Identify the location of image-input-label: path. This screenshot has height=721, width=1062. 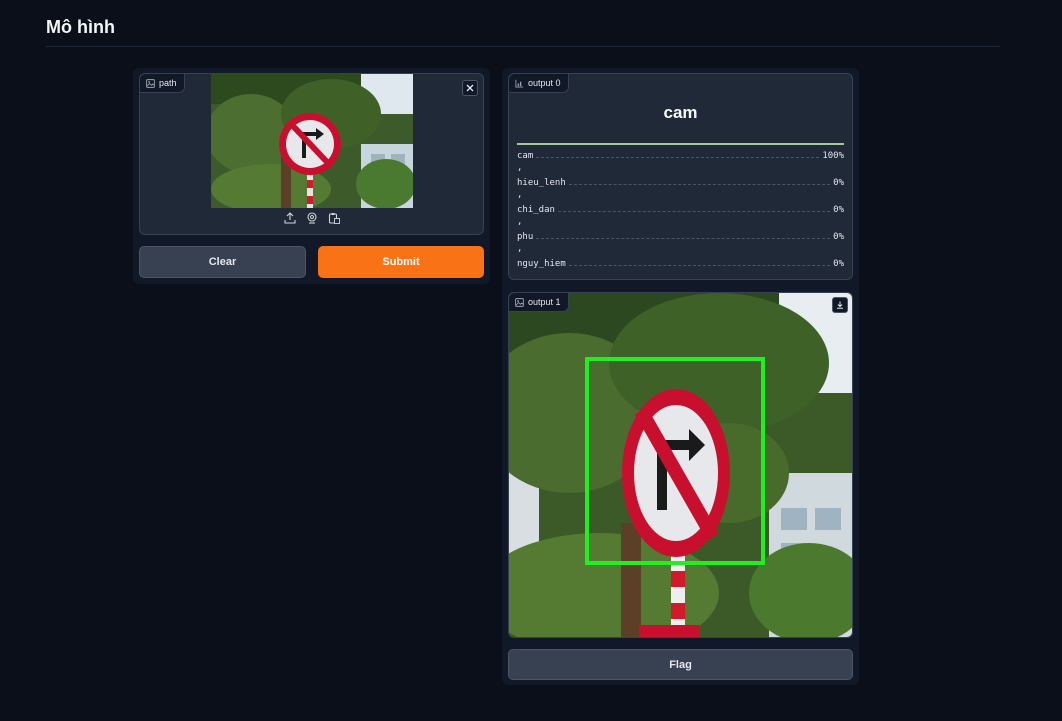
(162, 83).